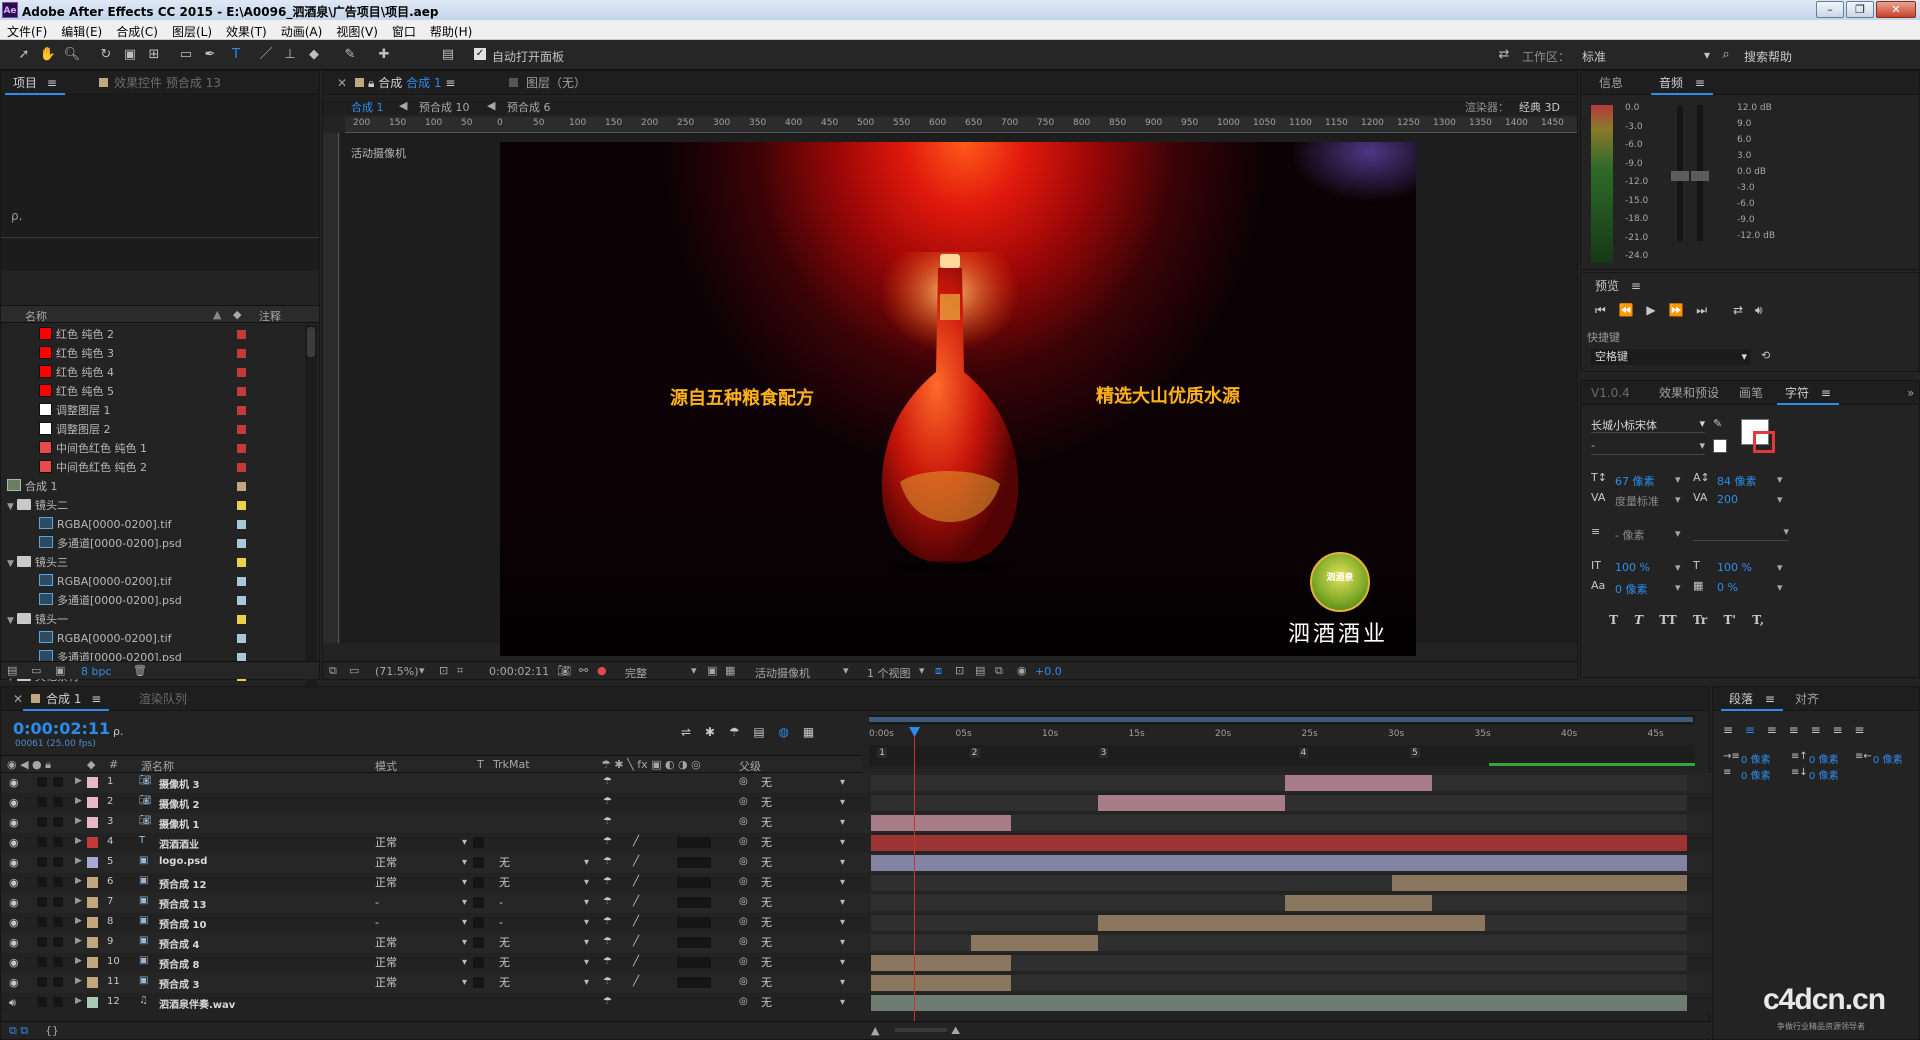 The image size is (1920, 1040). I want to click on indent-right-value: 0 像素, so click(1888, 758).